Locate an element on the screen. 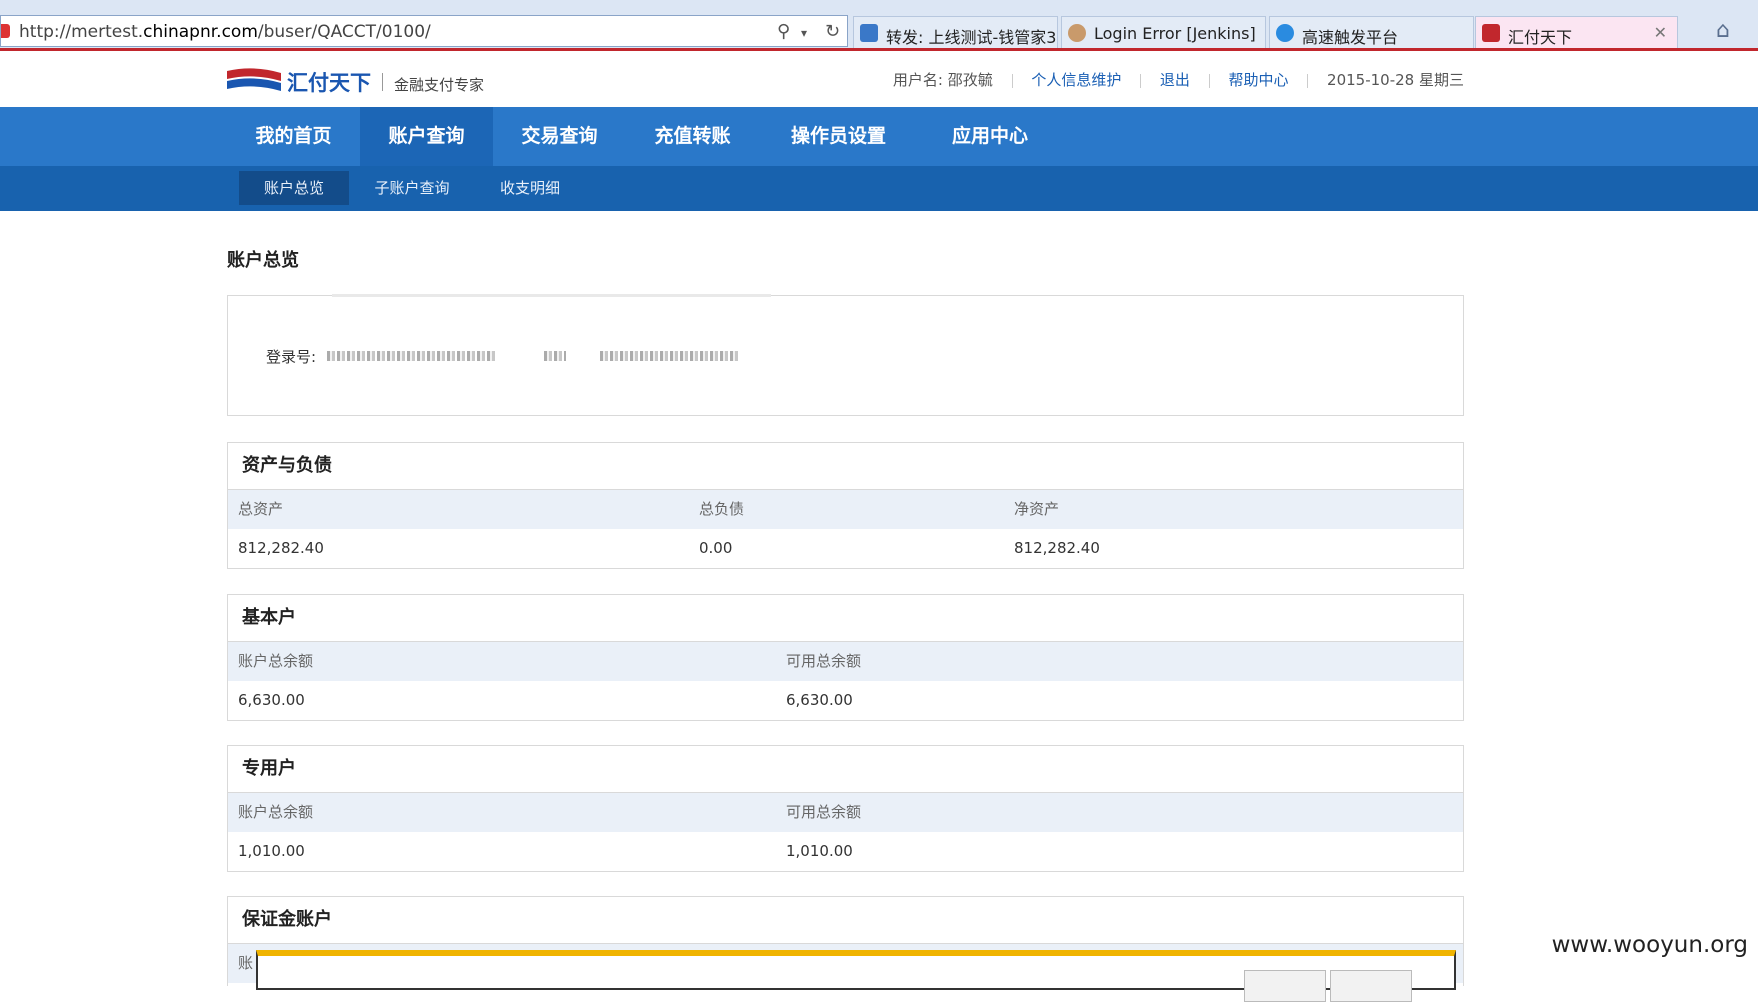  jenkins-icon is located at coordinates (1077, 33).